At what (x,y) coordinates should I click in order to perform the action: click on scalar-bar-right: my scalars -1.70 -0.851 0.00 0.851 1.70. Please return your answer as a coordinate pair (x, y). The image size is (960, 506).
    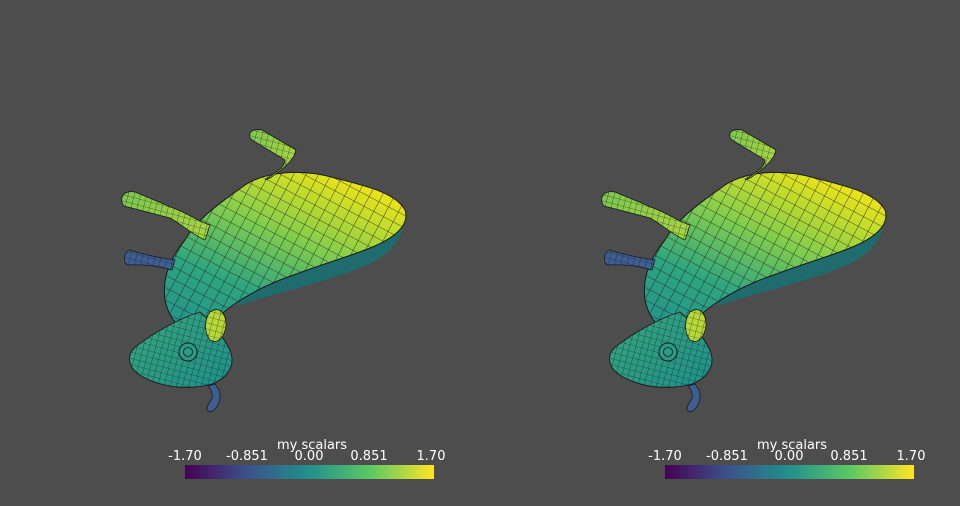
    Looking at the image, I should click on (790, 463).